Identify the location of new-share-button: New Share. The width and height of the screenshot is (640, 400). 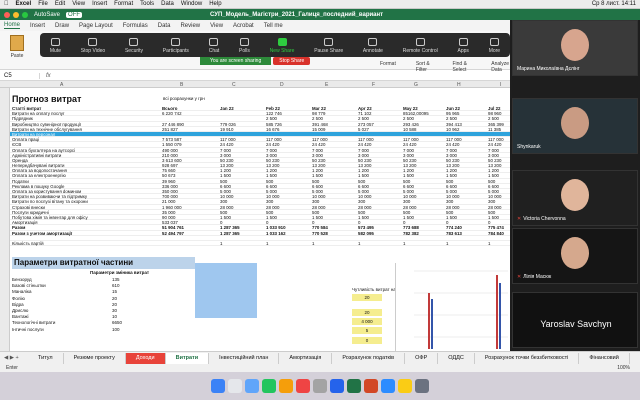
(282, 46).